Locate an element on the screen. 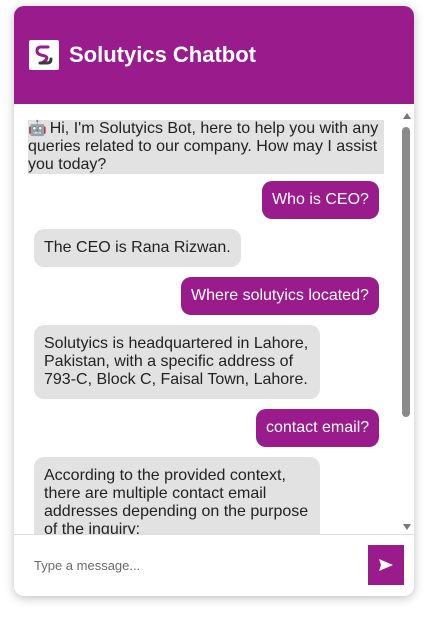 This screenshot has height=621, width=429. send-button is located at coordinates (386, 565).